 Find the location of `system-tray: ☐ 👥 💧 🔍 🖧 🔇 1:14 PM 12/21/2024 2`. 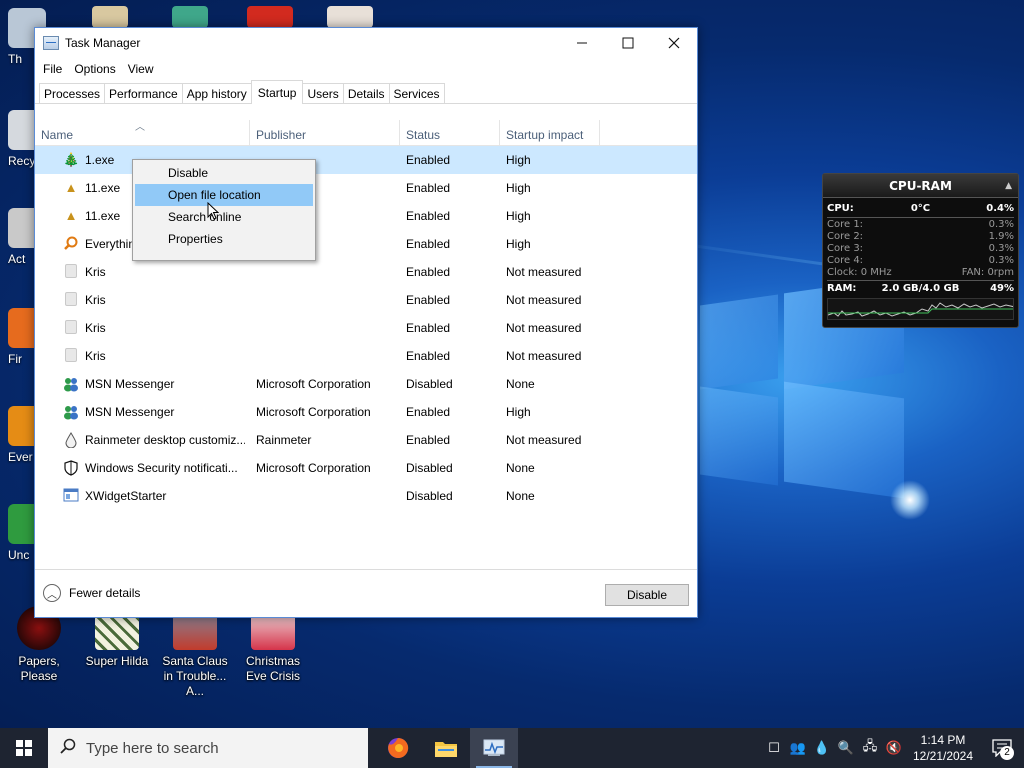

system-tray: ☐ 👥 💧 🔍 🖧 🔇 1:14 PM 12/21/2024 2 is located at coordinates (893, 748).